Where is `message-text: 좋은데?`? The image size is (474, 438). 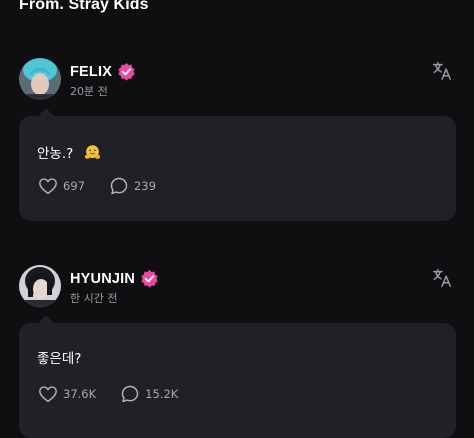 message-text: 좋은데? is located at coordinates (59, 359).